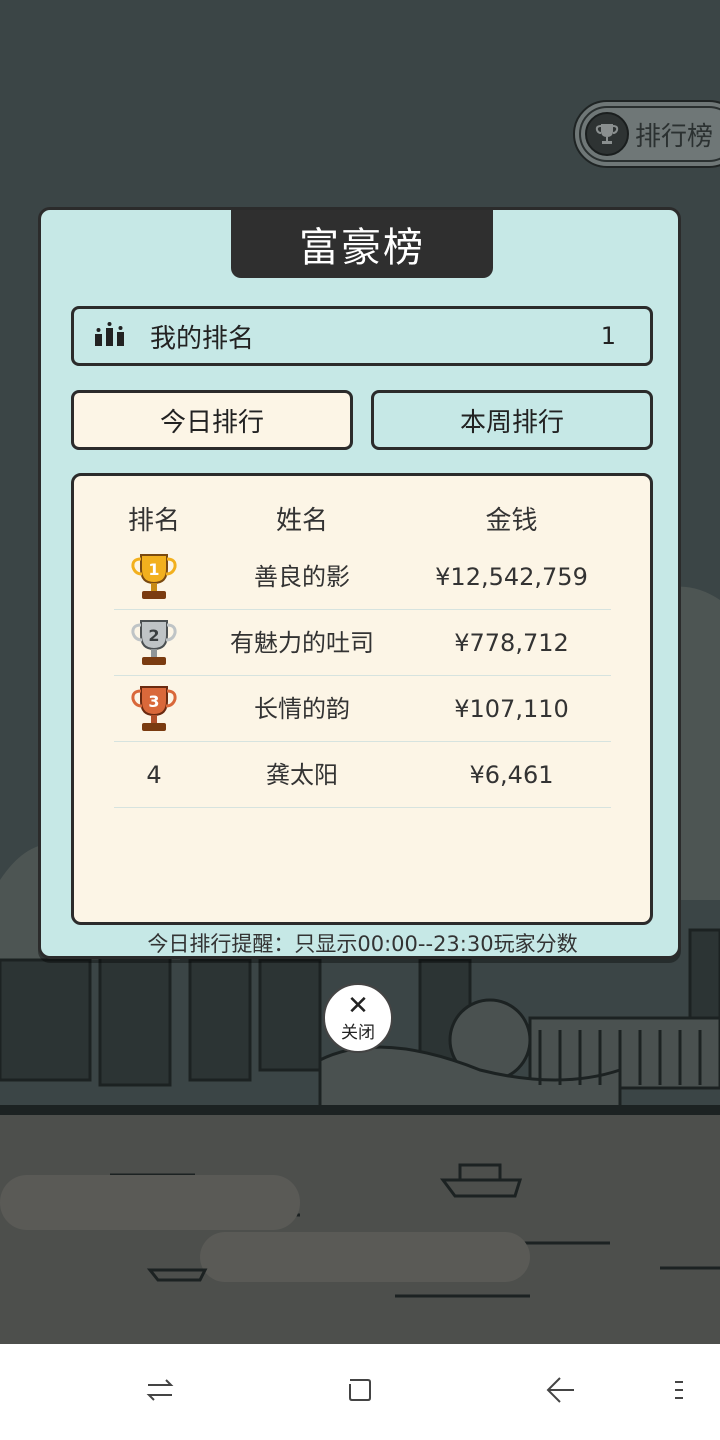  I want to click on close-icon: ✕, so click(358, 1005).